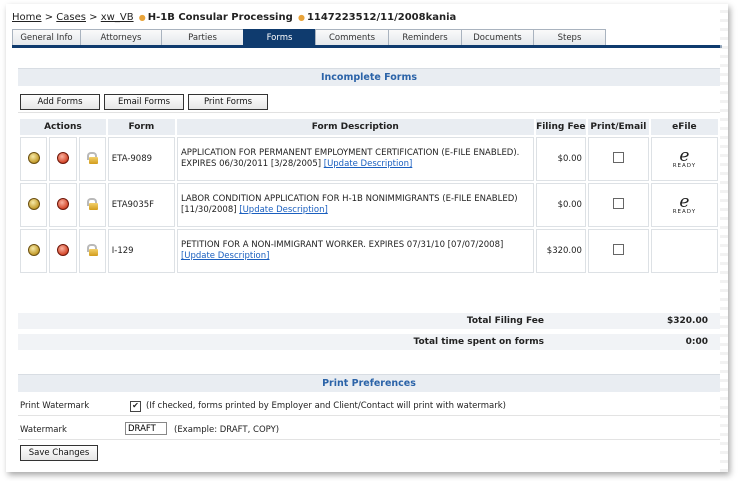 The width and height of the screenshot is (747, 481). I want to click on tab-steps: Steps, so click(569, 37).